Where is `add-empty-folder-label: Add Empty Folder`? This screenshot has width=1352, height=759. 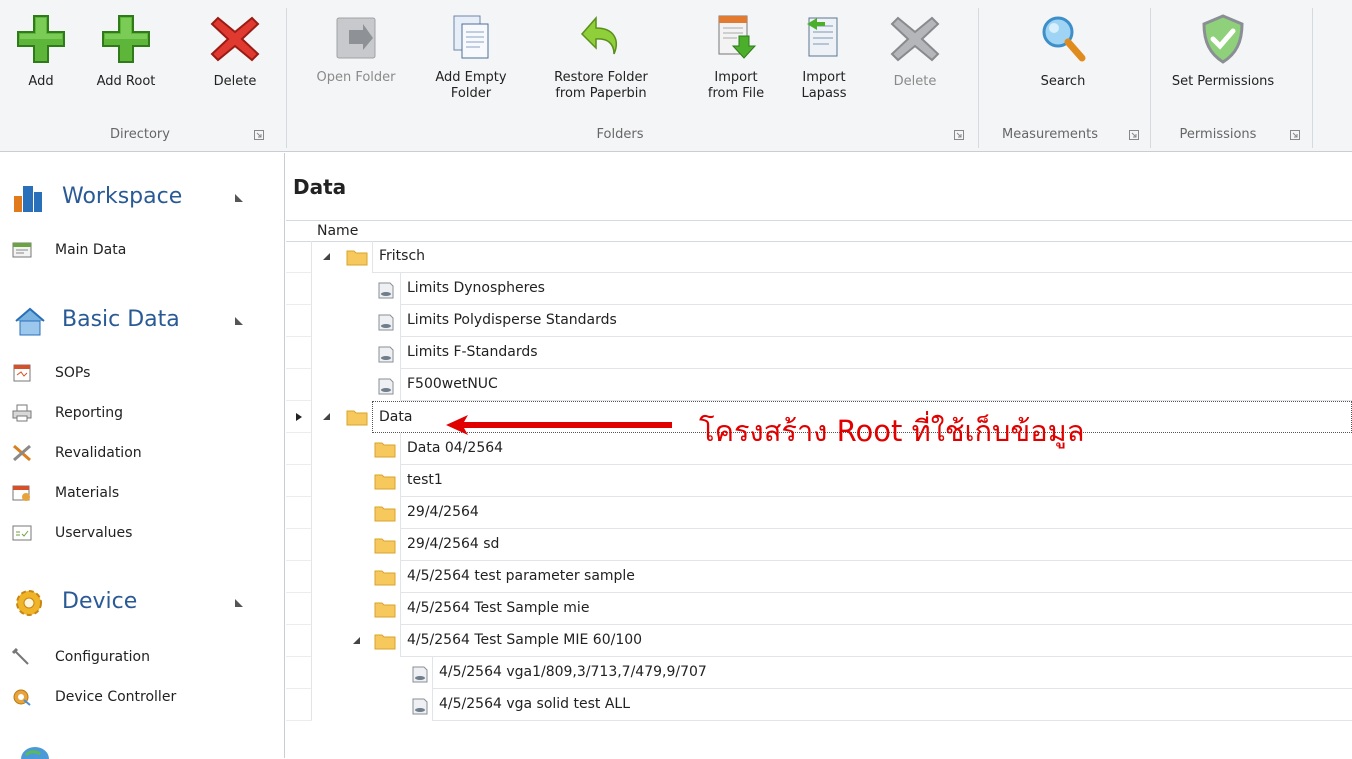
add-empty-folder-label: Add Empty Folder is located at coordinates (471, 85).